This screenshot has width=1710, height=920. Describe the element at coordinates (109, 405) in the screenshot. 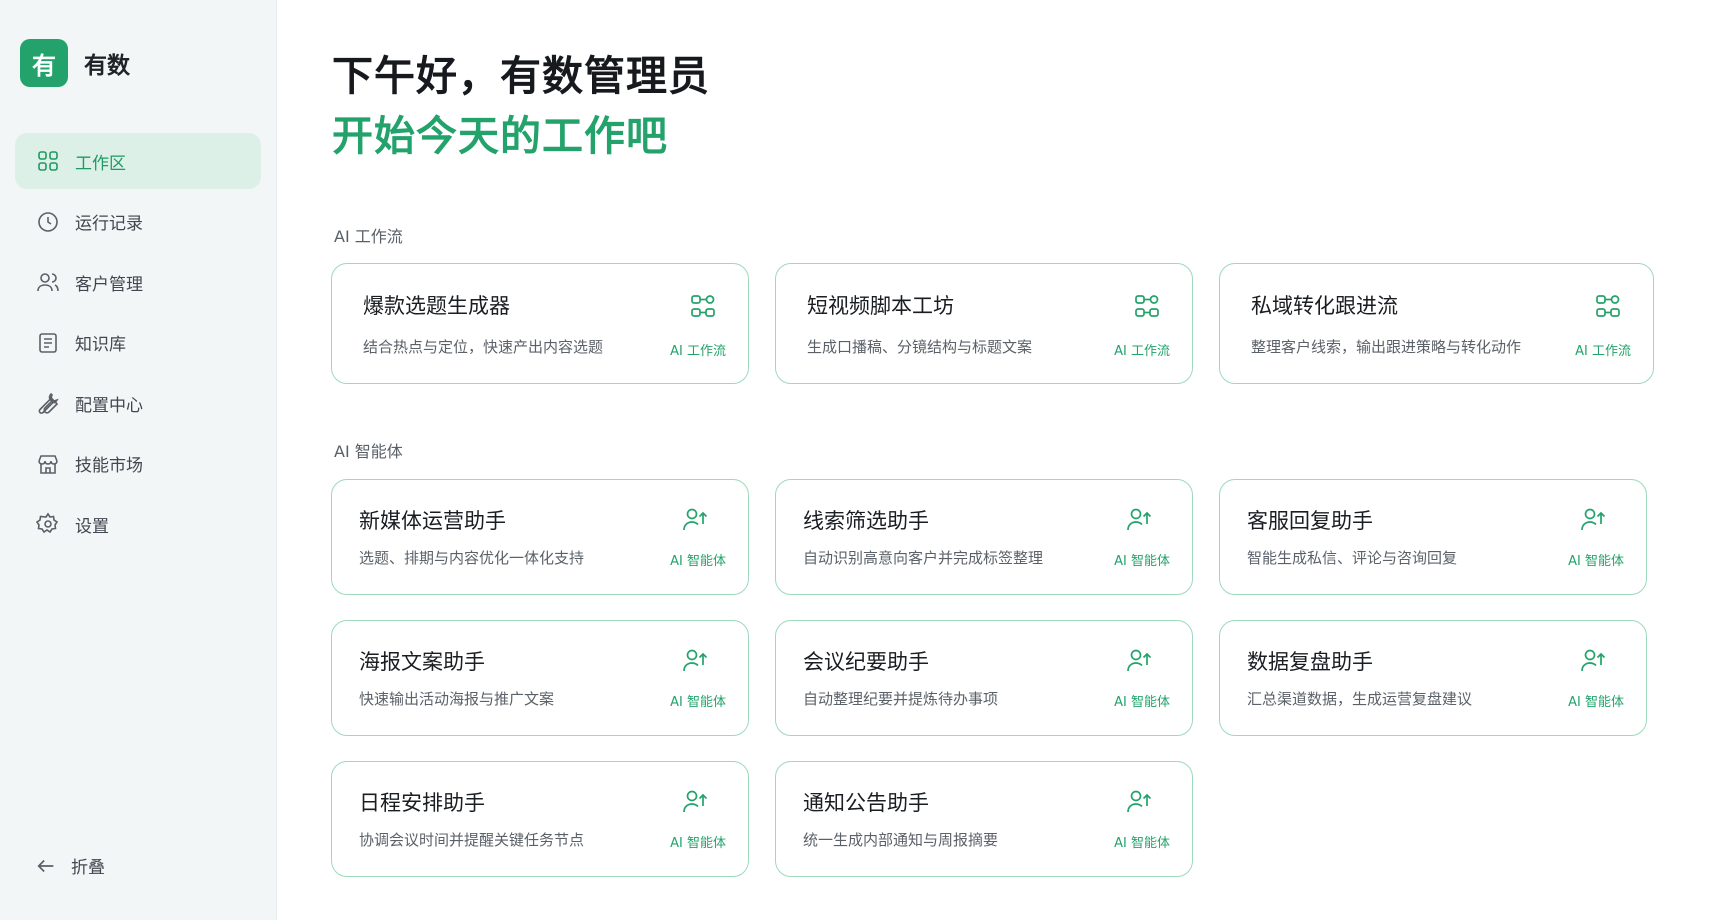

I see `sidebar-item-label: 配置中心` at that location.